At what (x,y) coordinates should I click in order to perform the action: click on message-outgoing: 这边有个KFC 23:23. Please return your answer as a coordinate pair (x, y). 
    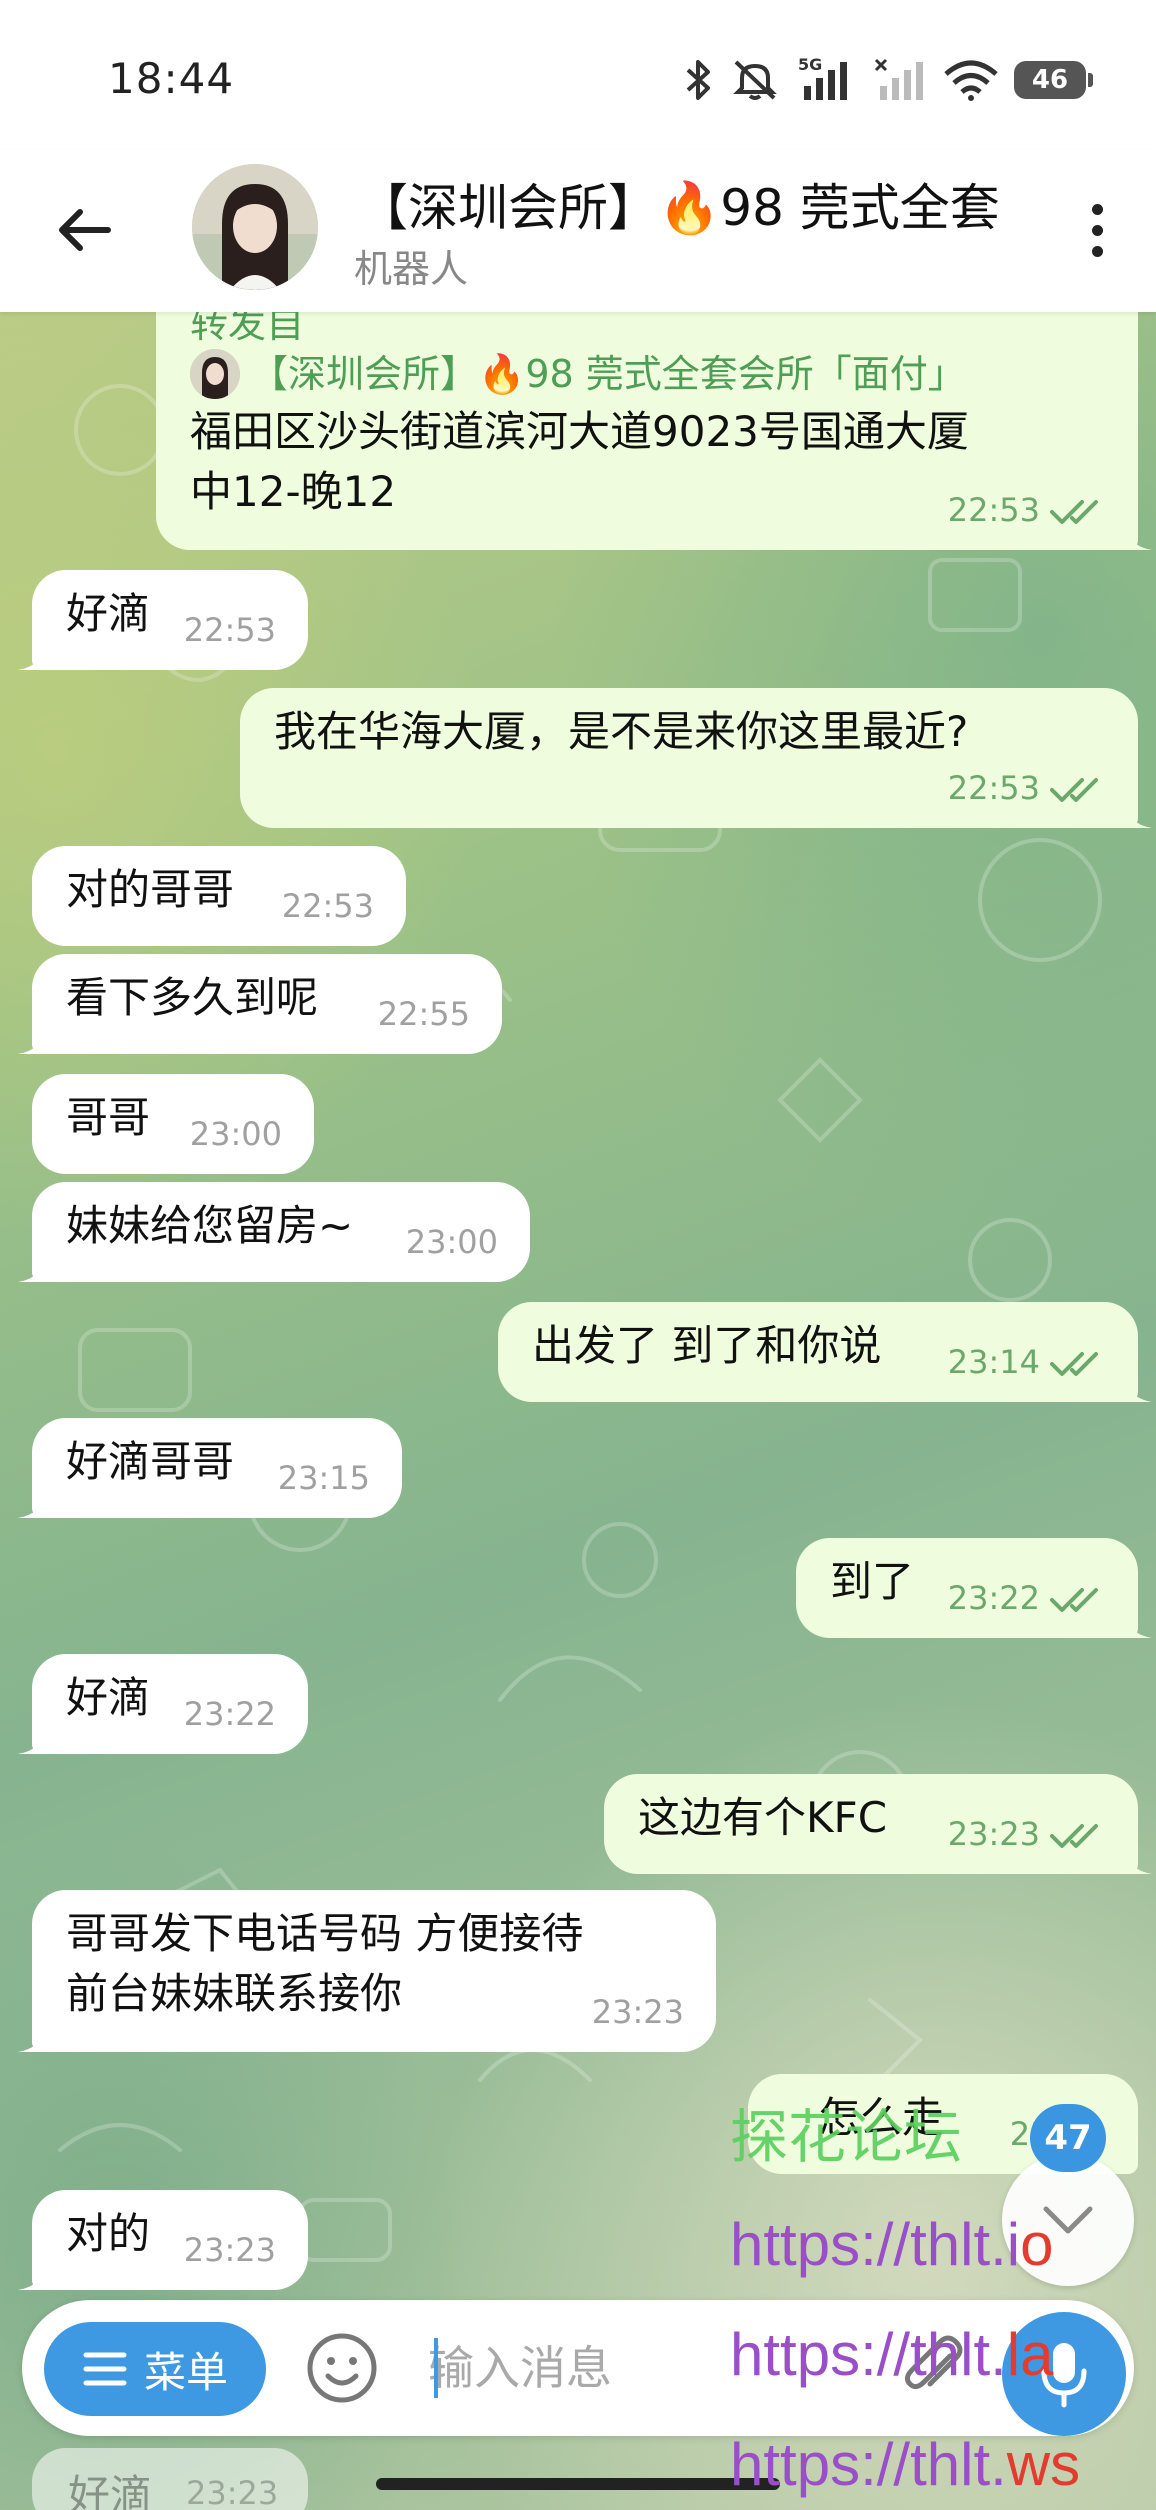
    Looking at the image, I should click on (878, 1824).